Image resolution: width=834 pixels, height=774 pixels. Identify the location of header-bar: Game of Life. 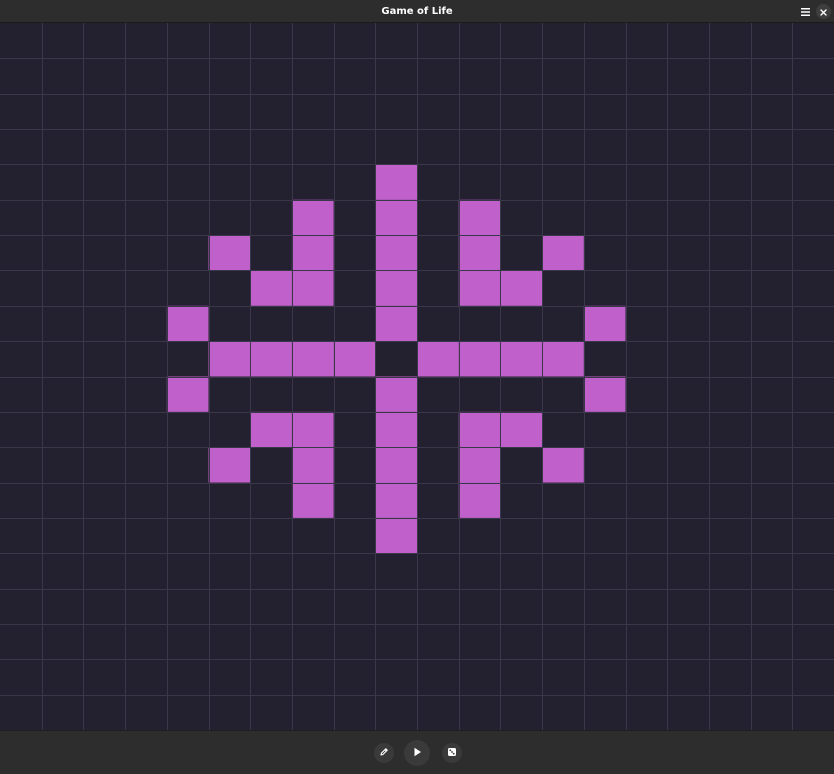
(417, 11).